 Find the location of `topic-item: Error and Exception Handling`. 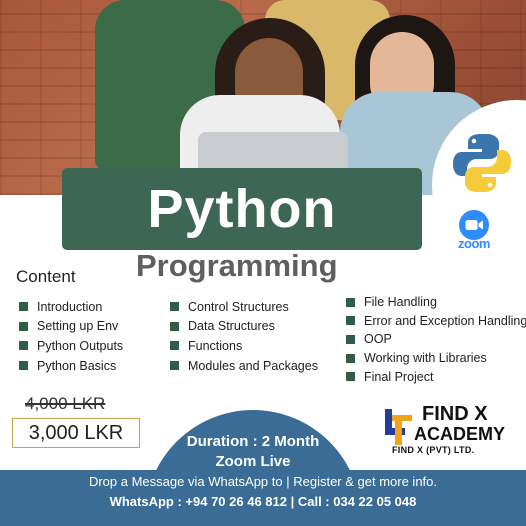

topic-item: Error and Exception Handling is located at coordinates (436, 321).